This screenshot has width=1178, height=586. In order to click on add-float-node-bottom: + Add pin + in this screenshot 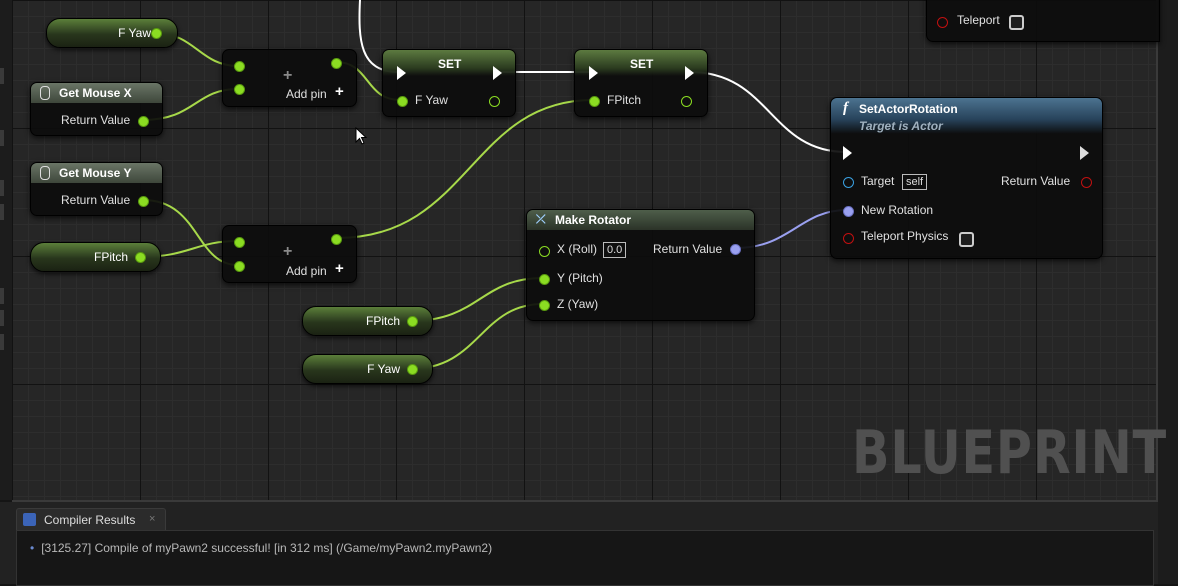, I will do `click(289, 254)`.